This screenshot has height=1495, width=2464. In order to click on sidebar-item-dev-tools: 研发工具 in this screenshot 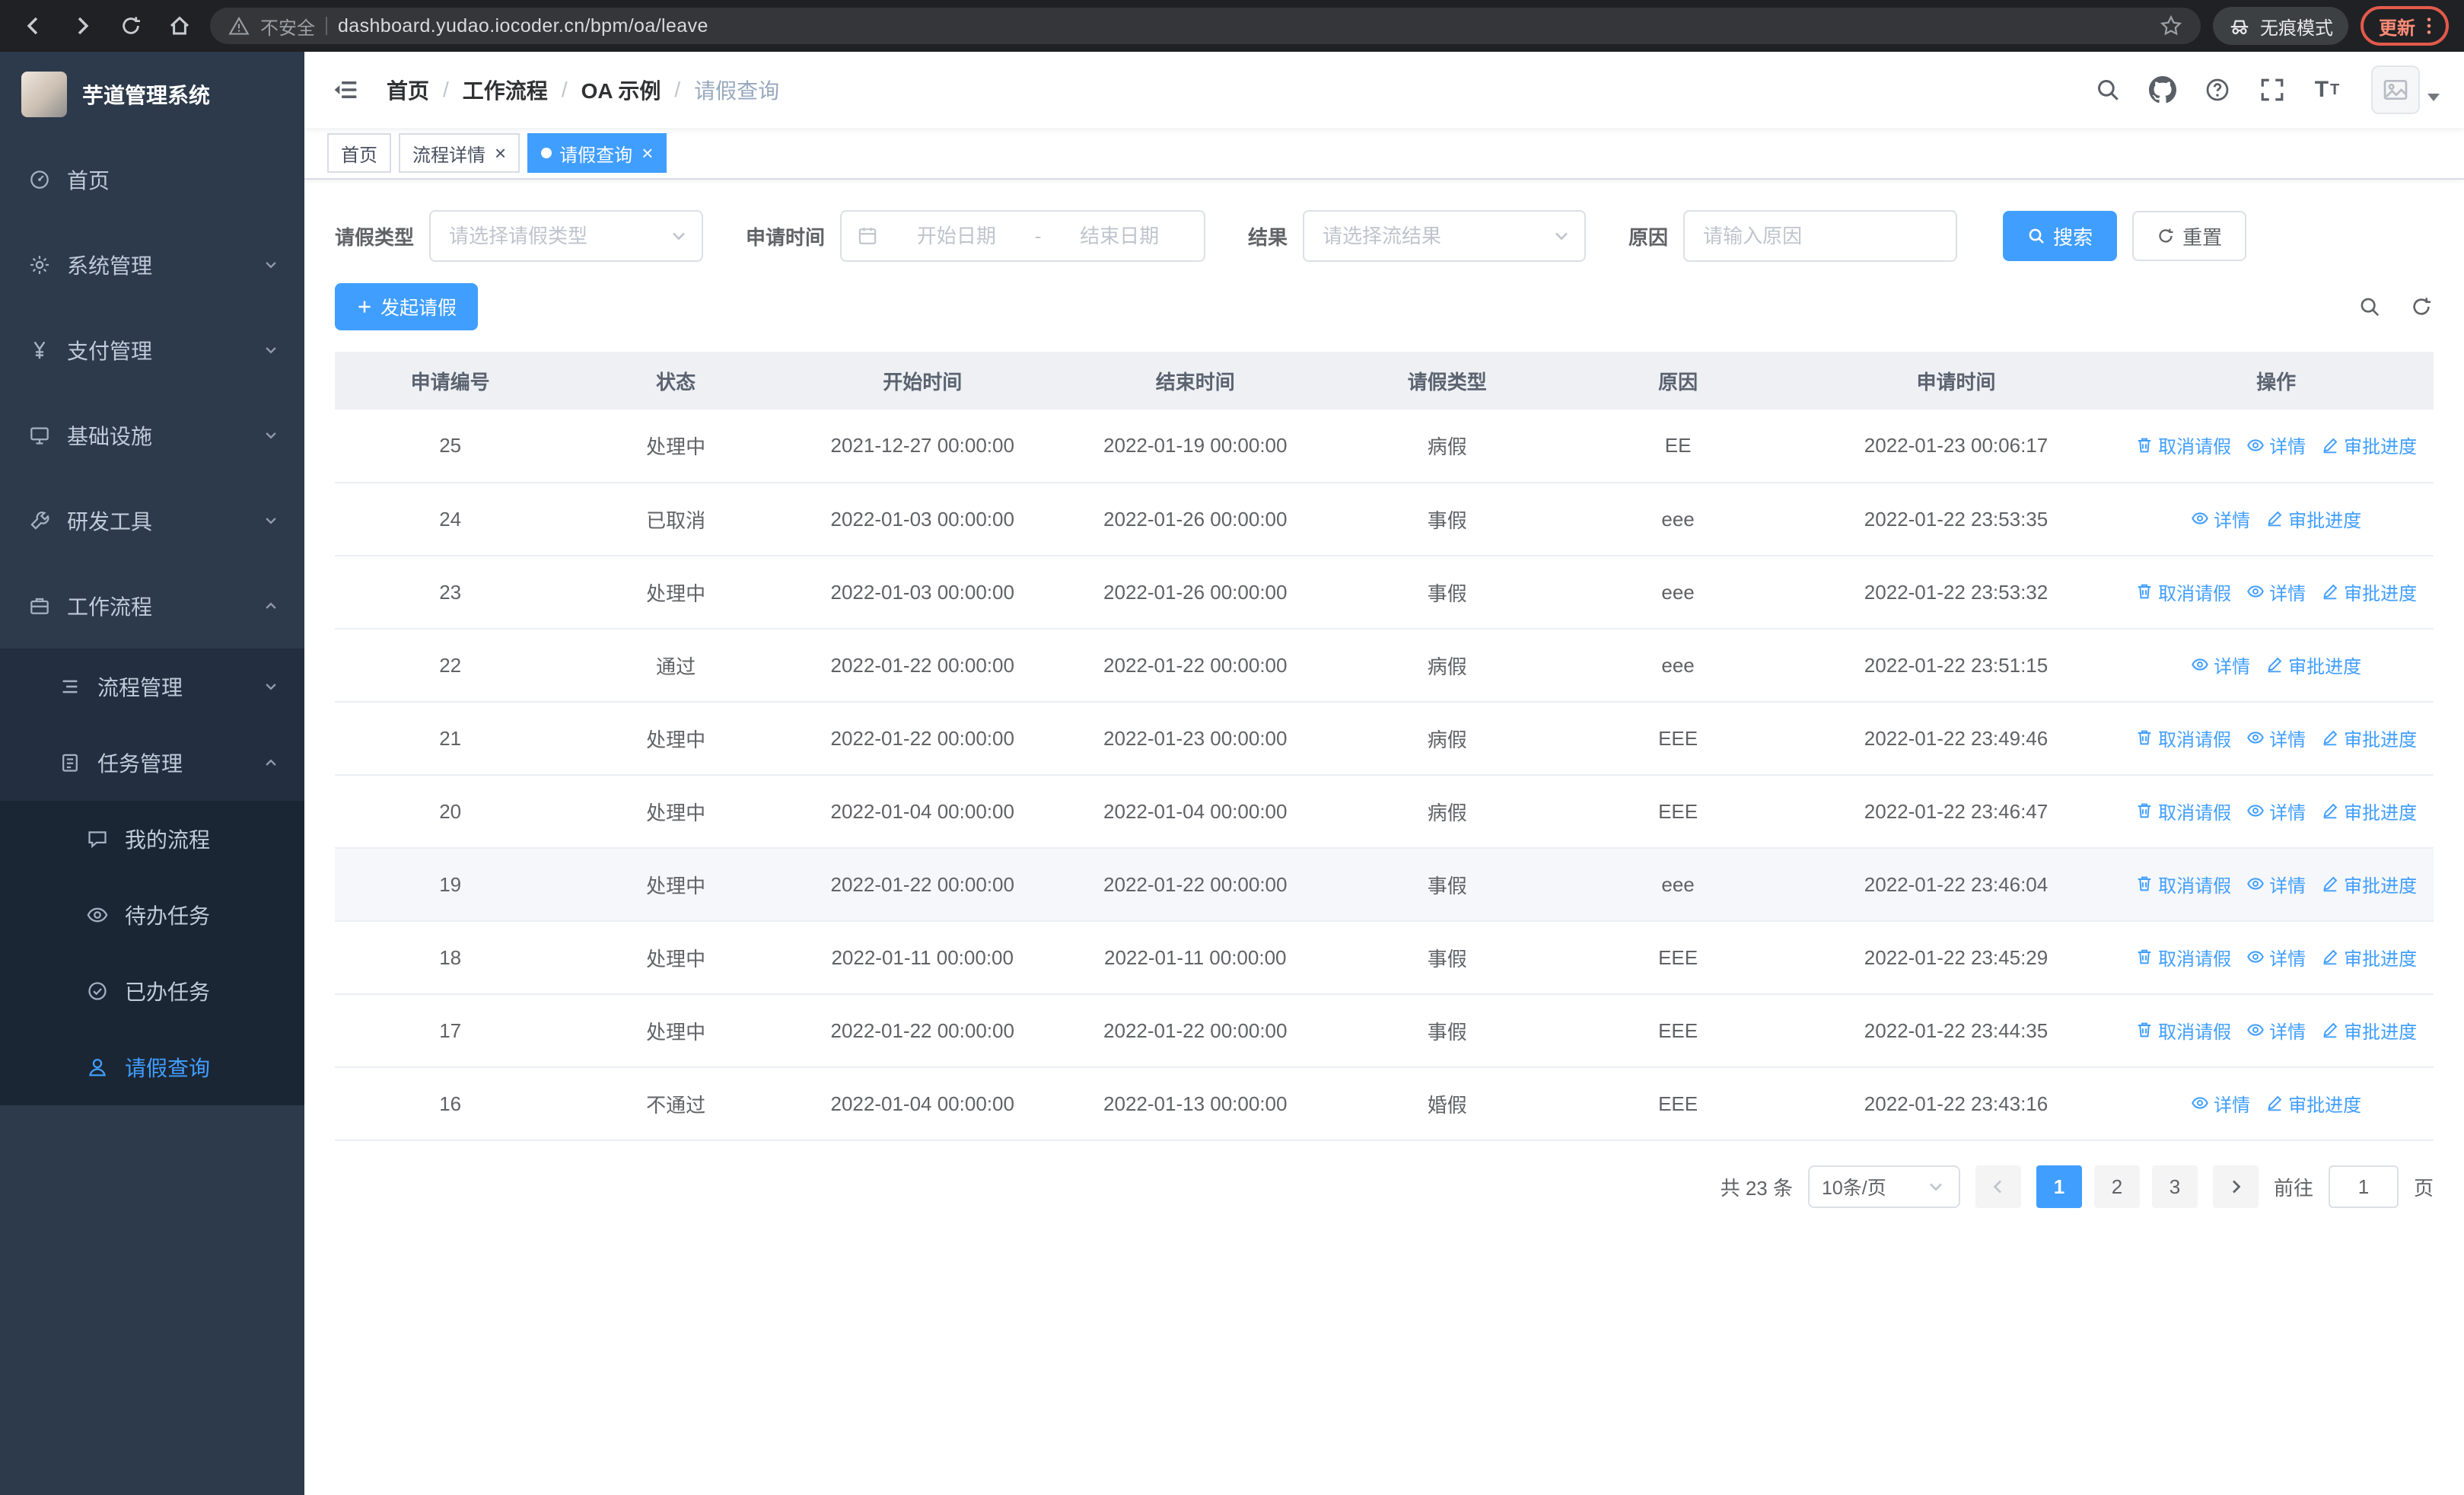, I will do `click(152, 520)`.